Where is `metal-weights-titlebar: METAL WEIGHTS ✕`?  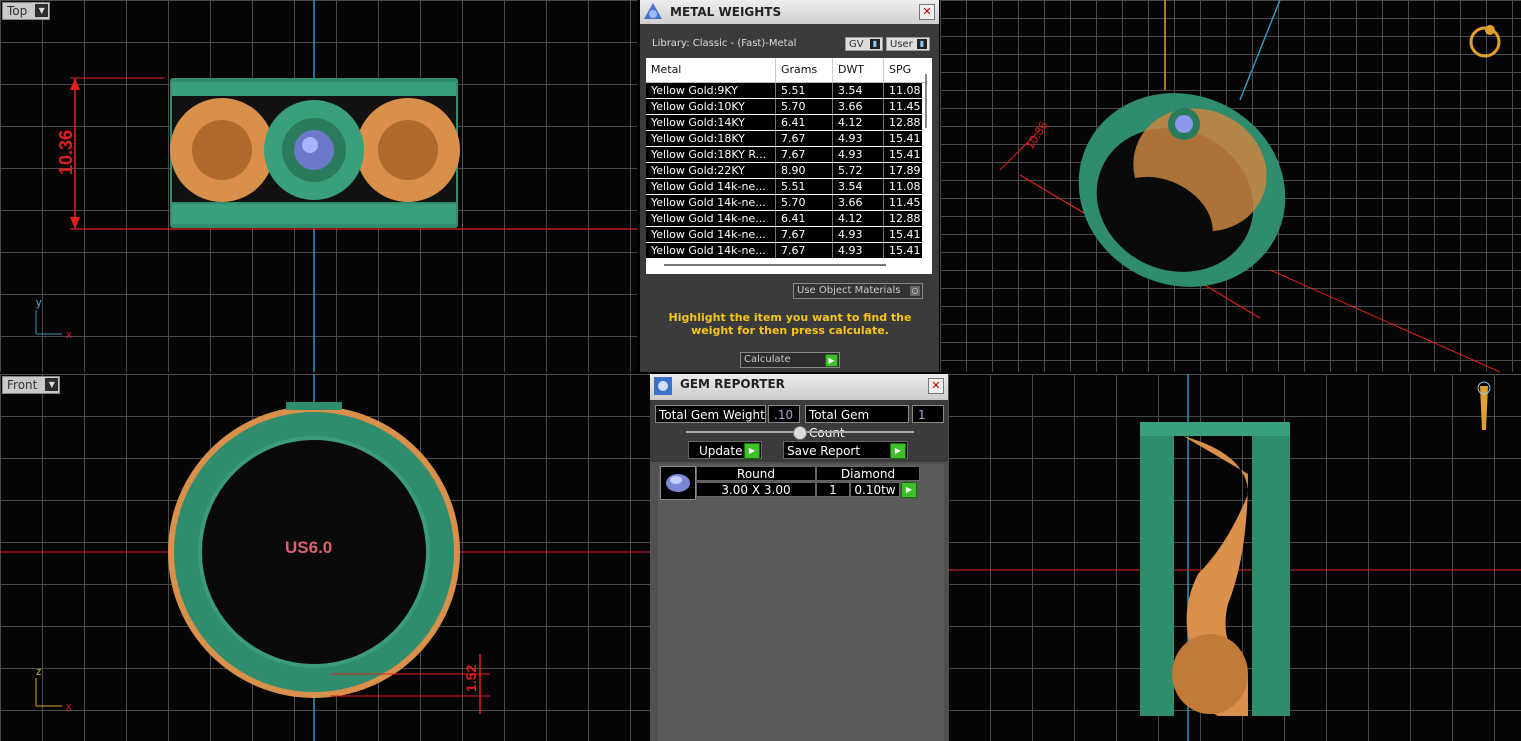 metal-weights-titlebar: METAL WEIGHTS ✕ is located at coordinates (789, 12).